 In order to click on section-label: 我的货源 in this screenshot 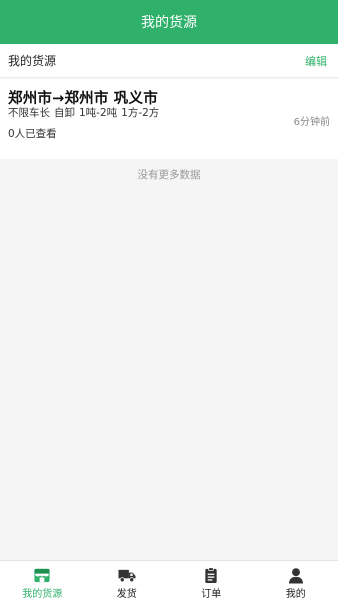, I will do `click(32, 61)`.